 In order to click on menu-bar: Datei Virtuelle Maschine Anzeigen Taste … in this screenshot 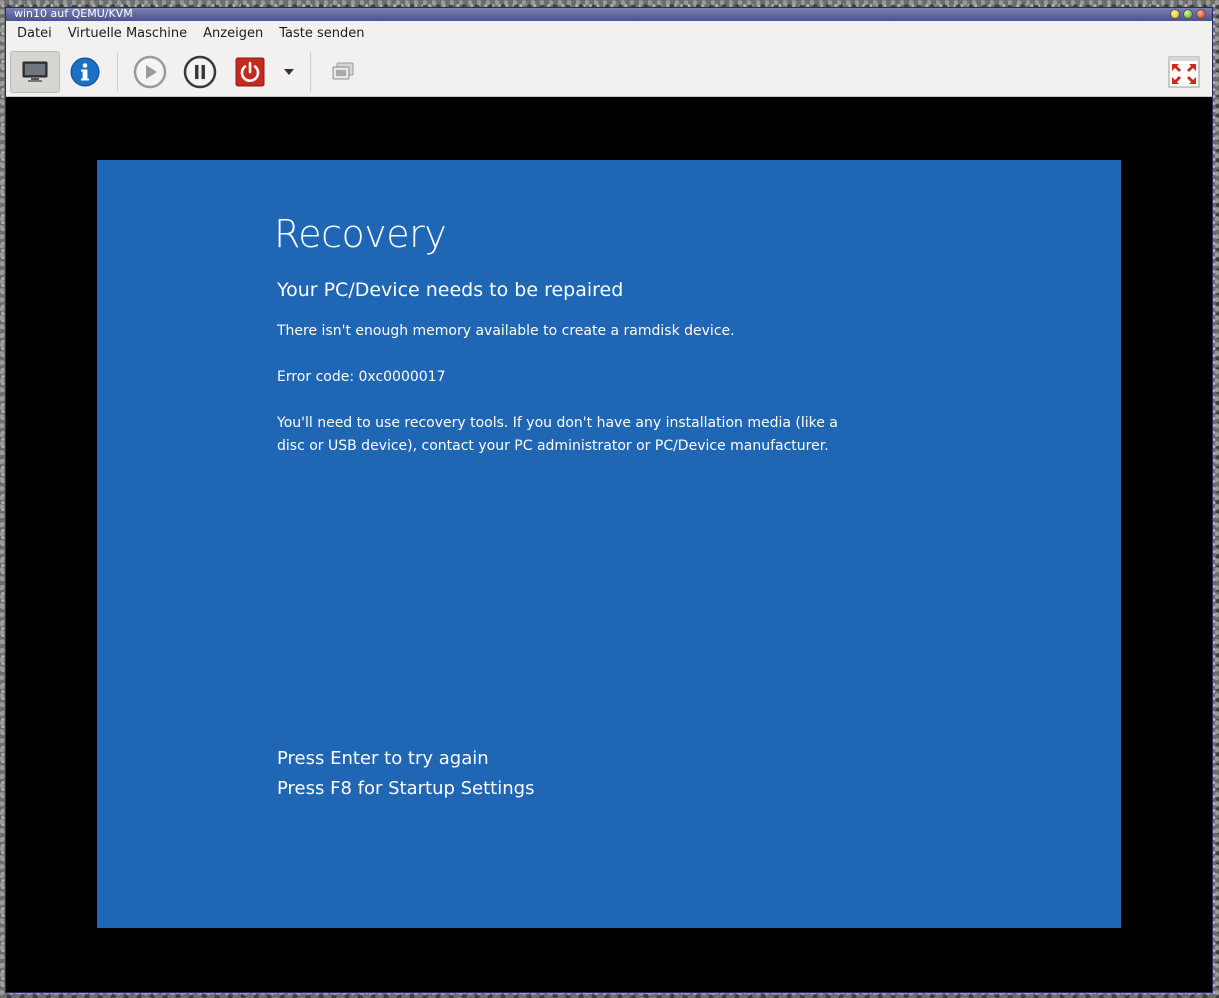, I will do `click(609, 34)`.